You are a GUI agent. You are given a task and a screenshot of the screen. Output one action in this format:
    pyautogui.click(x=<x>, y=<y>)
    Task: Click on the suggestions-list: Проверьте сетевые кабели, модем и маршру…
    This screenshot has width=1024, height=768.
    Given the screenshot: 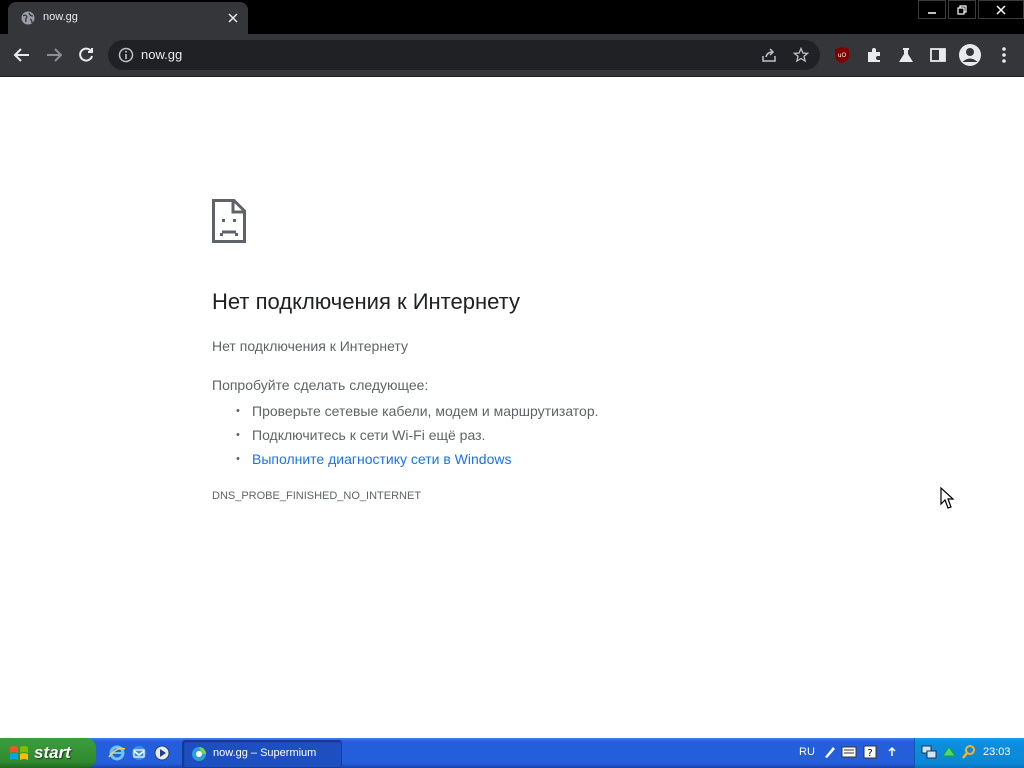 What is the action you would take?
    pyautogui.click(x=417, y=435)
    